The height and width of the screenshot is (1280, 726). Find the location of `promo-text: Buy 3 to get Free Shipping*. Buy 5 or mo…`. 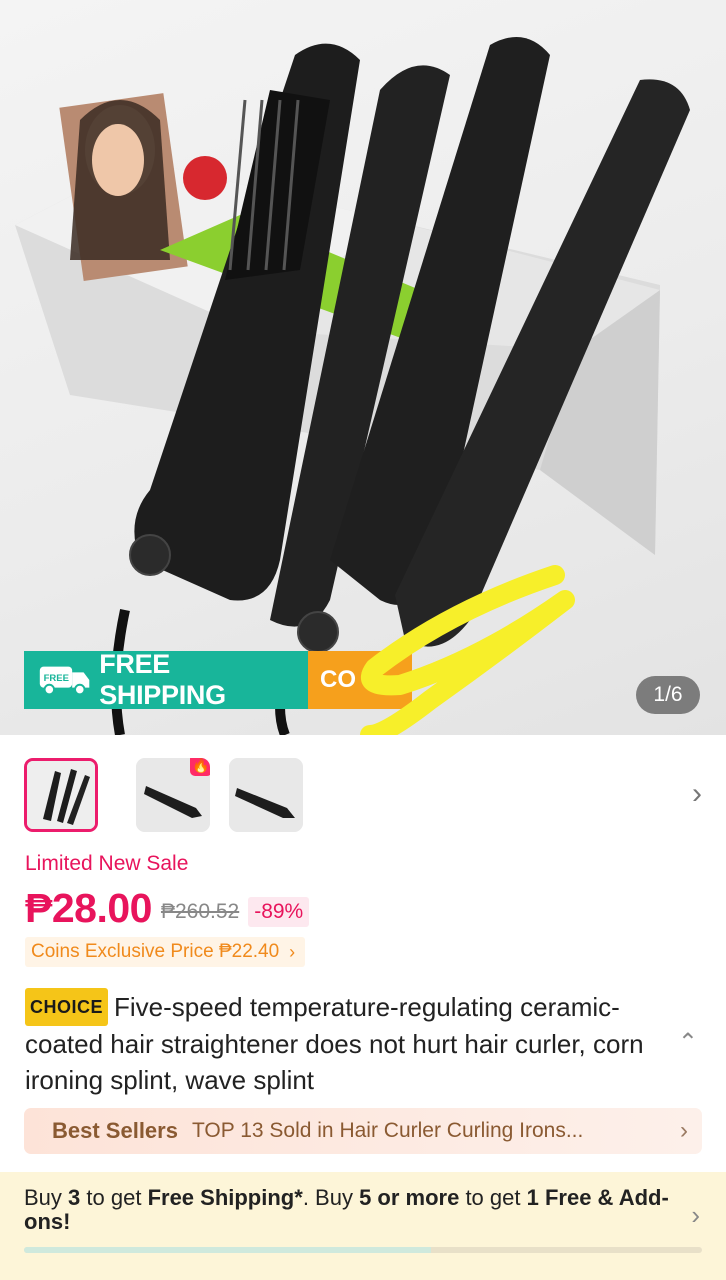

promo-text: Buy 3 to get Free Shipping*. Buy 5 or mo… is located at coordinates (346, 1209).